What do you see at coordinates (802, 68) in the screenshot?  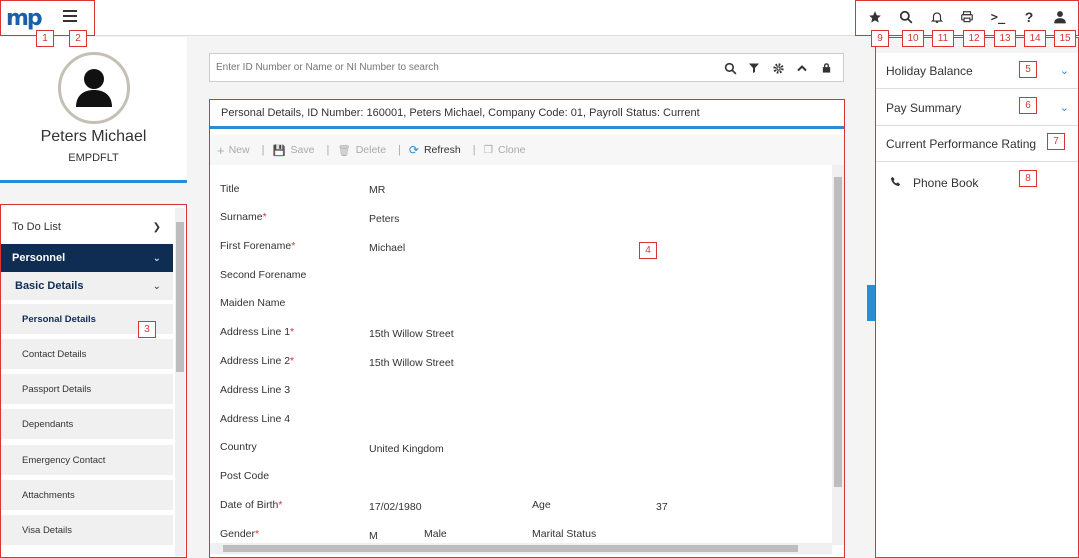 I see `chevron-up-icon` at bounding box center [802, 68].